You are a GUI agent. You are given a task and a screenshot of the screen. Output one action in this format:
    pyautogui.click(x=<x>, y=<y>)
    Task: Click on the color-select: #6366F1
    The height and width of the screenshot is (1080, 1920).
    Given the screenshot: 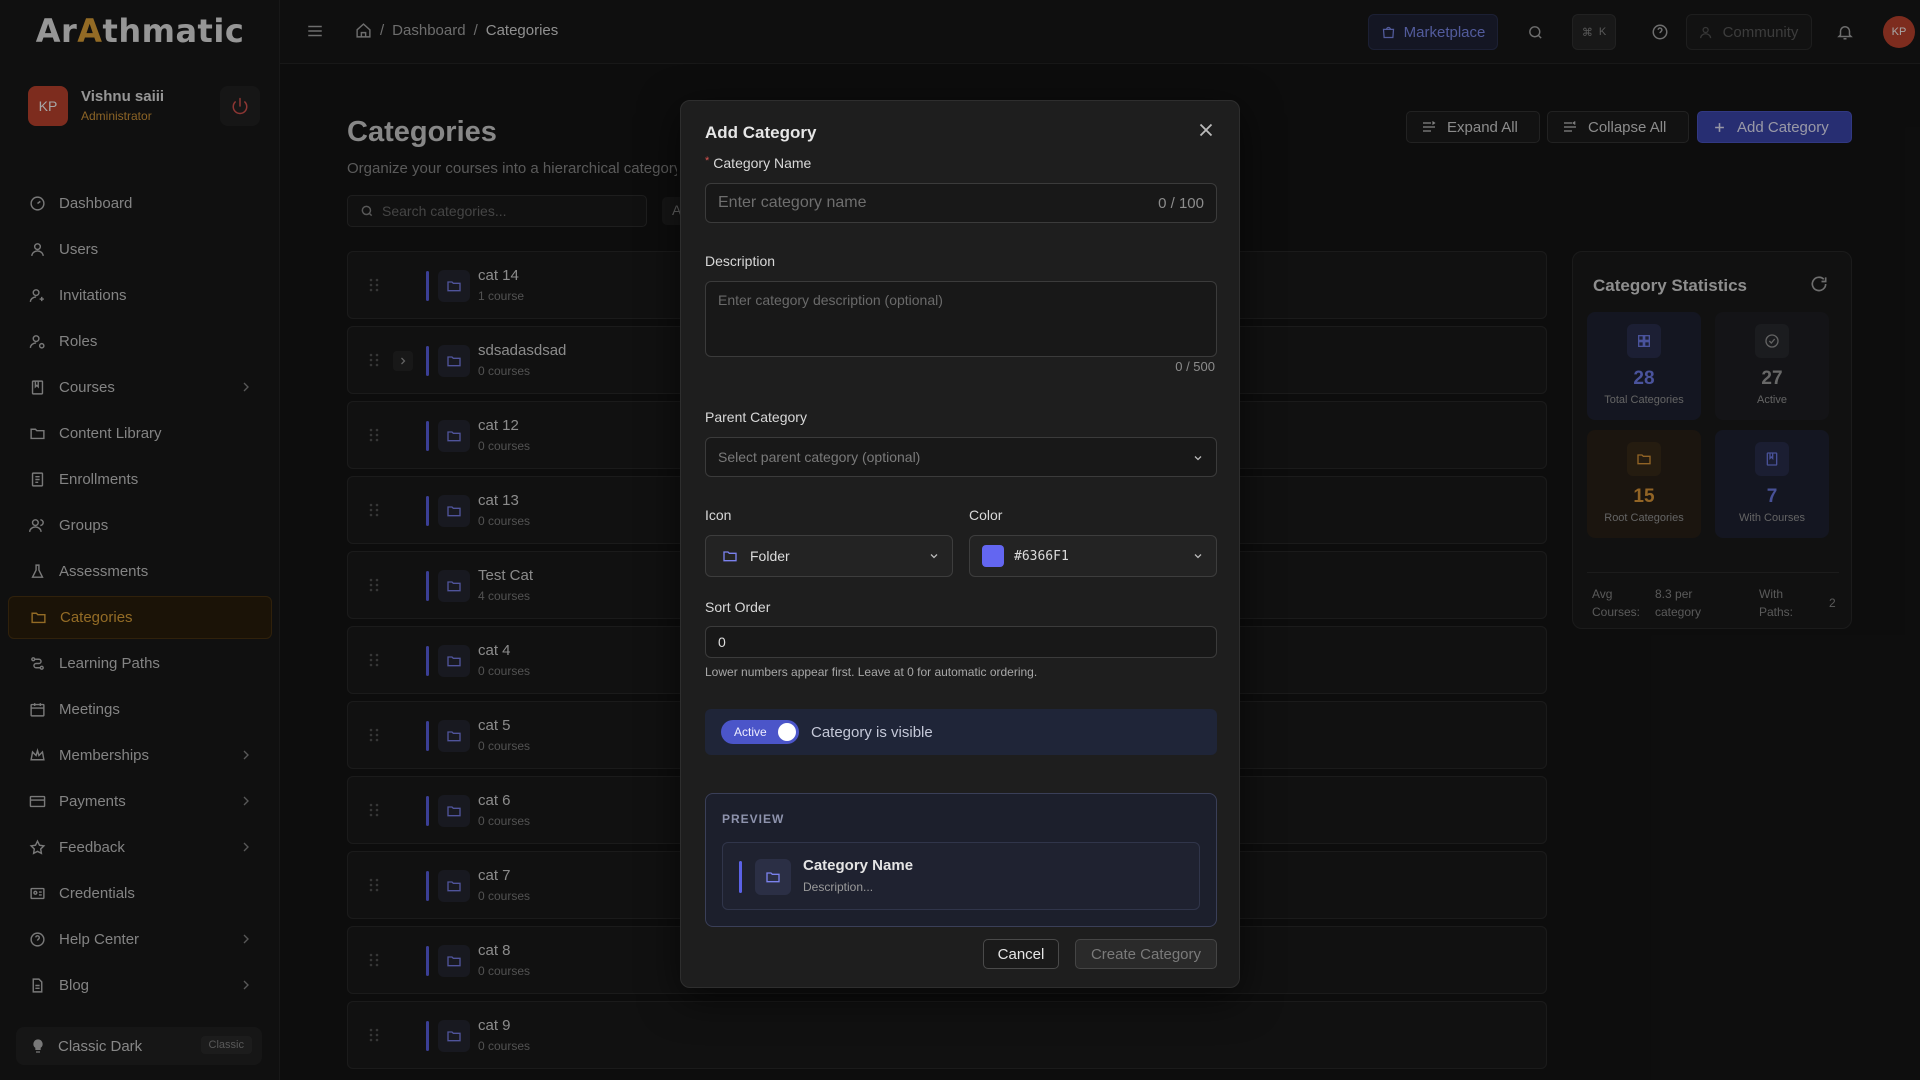 What is the action you would take?
    pyautogui.click(x=1093, y=556)
    